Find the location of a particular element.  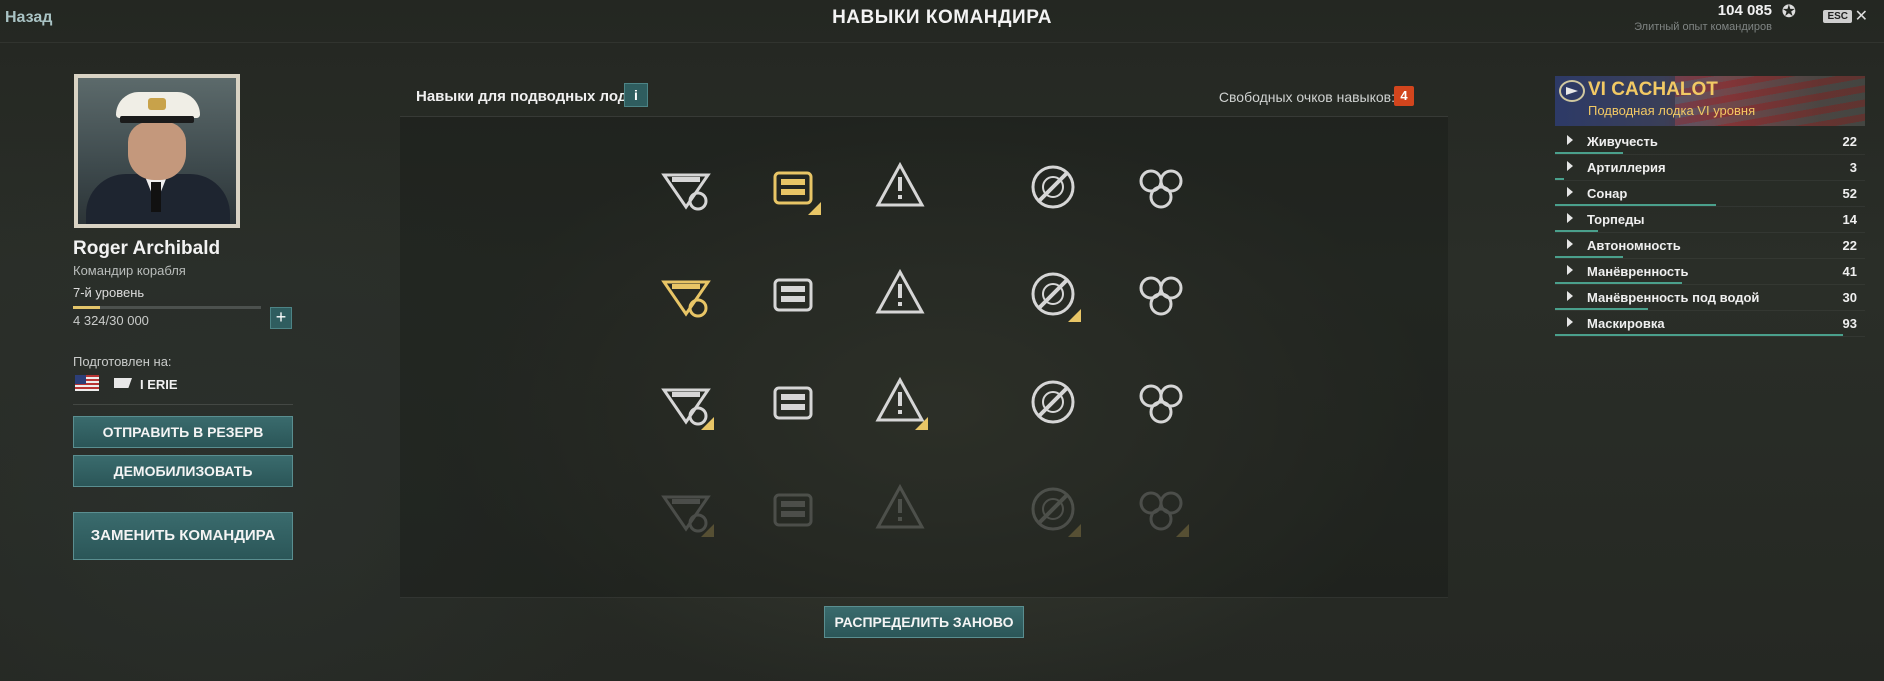

ship-param-value: 52 is located at coordinates (1849, 193).